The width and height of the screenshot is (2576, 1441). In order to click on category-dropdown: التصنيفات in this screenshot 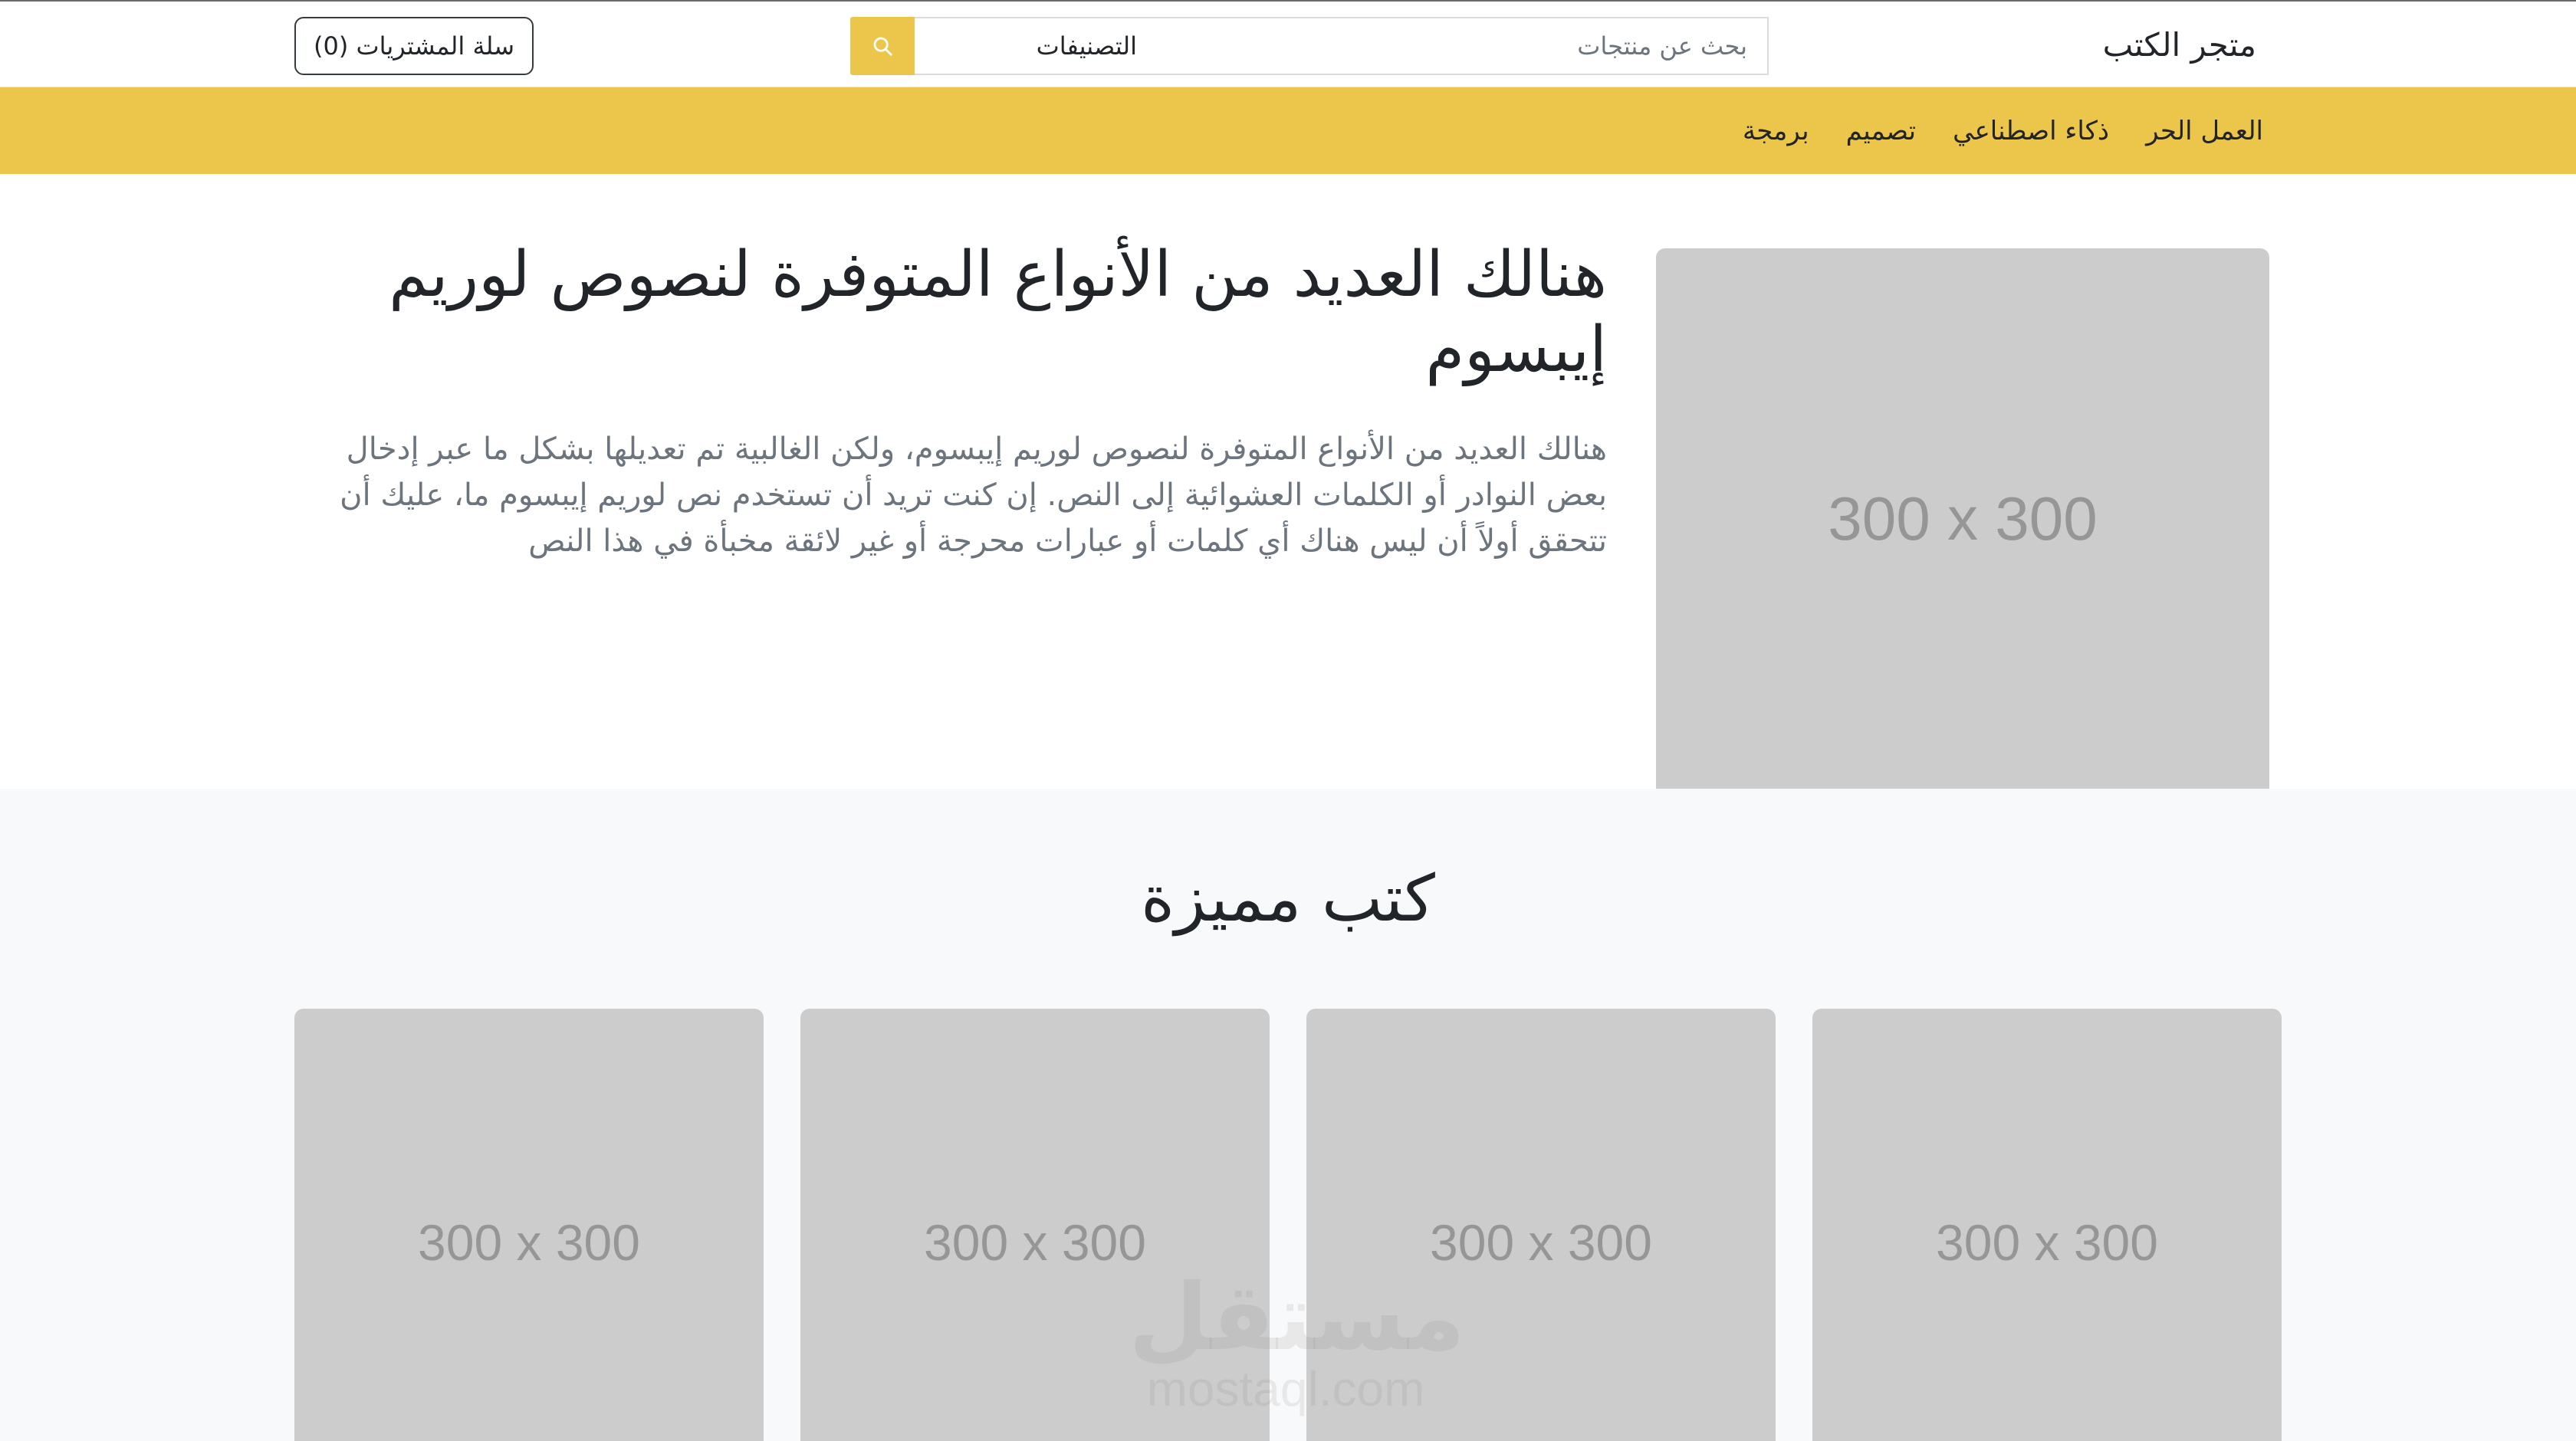, I will do `click(1036, 46)`.